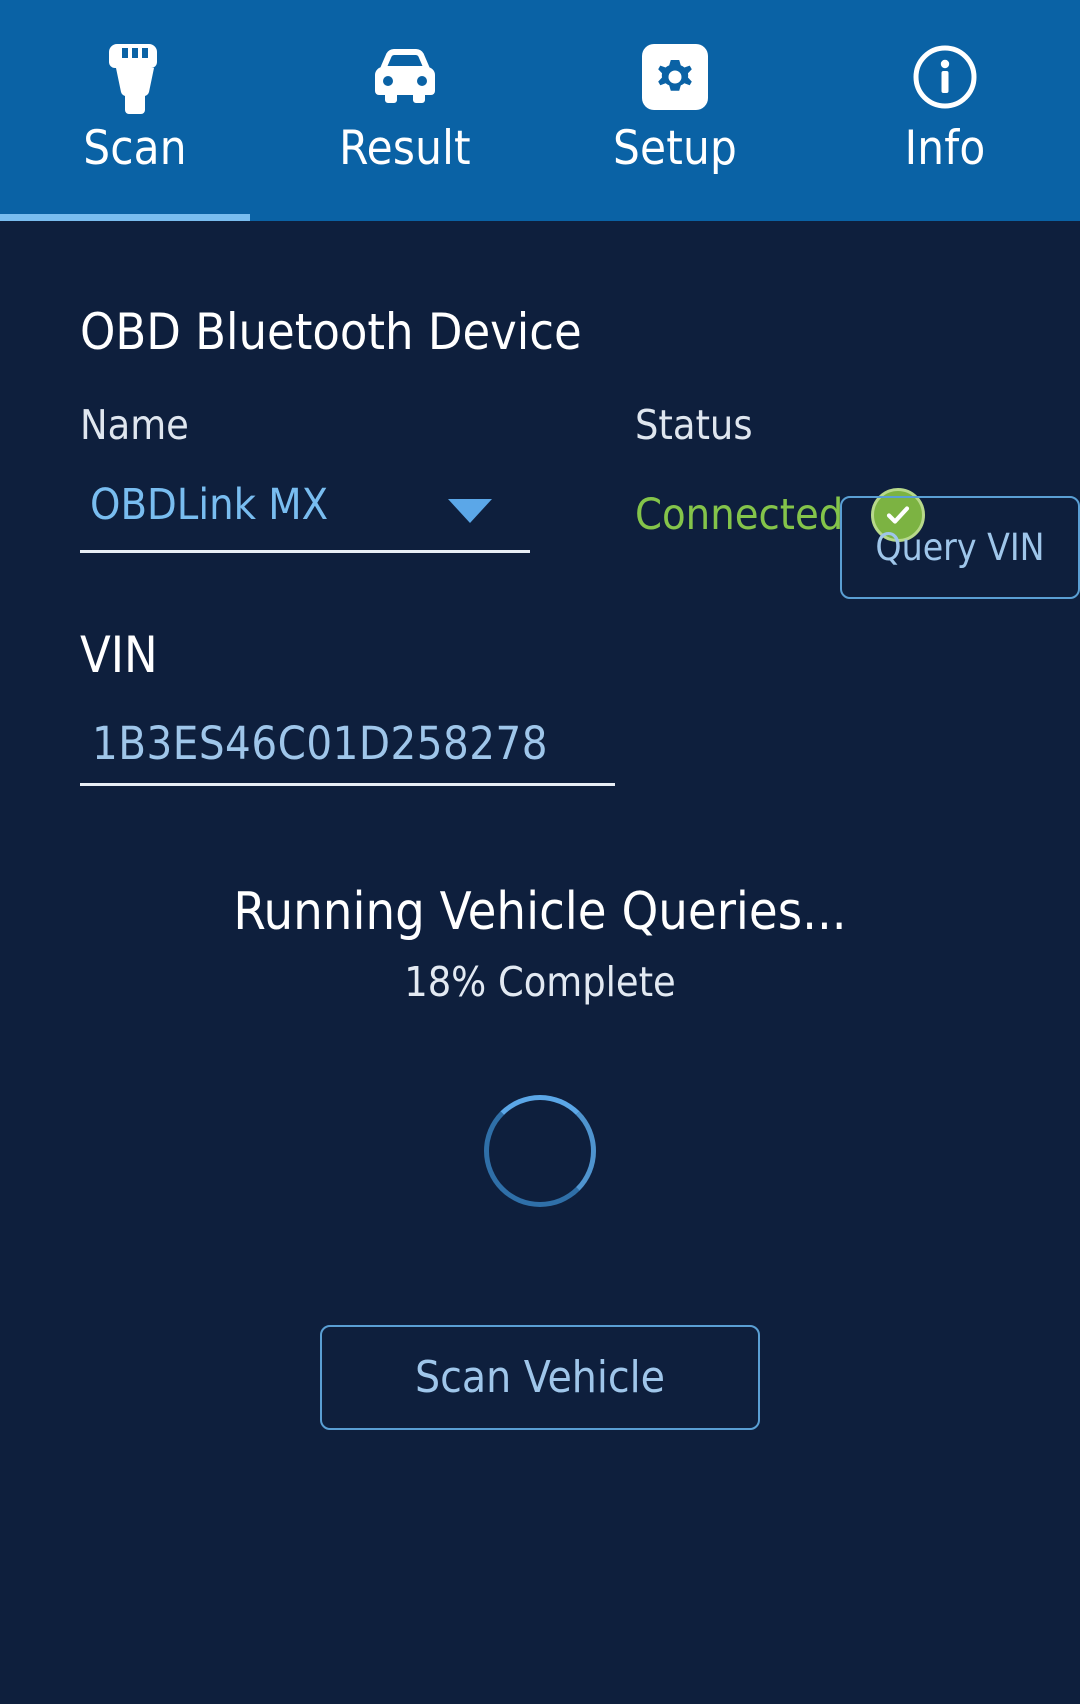 The width and height of the screenshot is (1080, 1704). I want to click on device-name-group: Name OBDLink MX, so click(350, 477).